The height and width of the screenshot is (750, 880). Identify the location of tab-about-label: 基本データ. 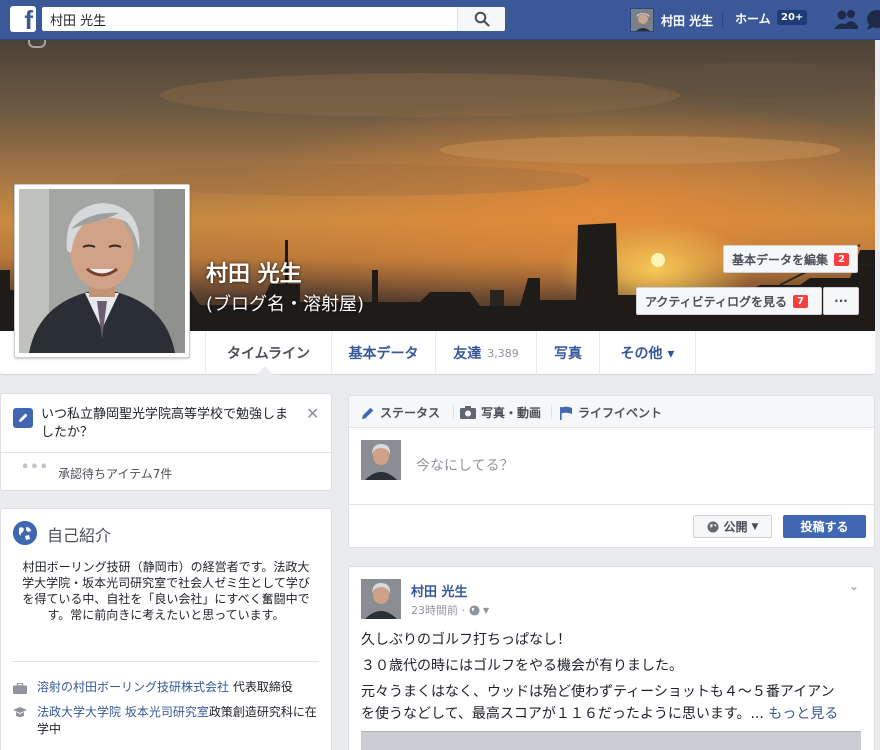
(383, 354).